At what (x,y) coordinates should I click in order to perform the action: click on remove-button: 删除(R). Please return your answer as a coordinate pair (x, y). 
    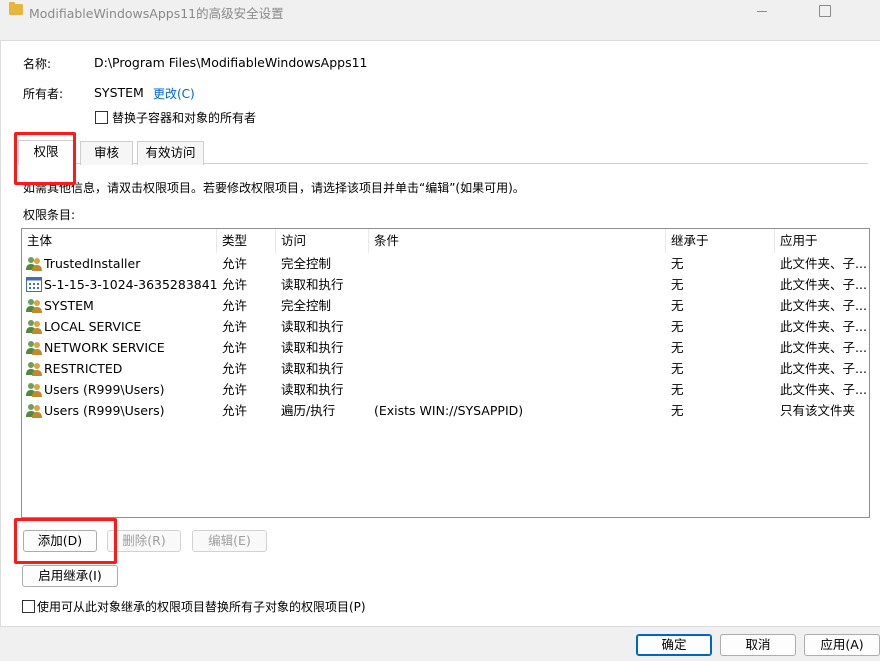
    Looking at the image, I should click on (144, 541).